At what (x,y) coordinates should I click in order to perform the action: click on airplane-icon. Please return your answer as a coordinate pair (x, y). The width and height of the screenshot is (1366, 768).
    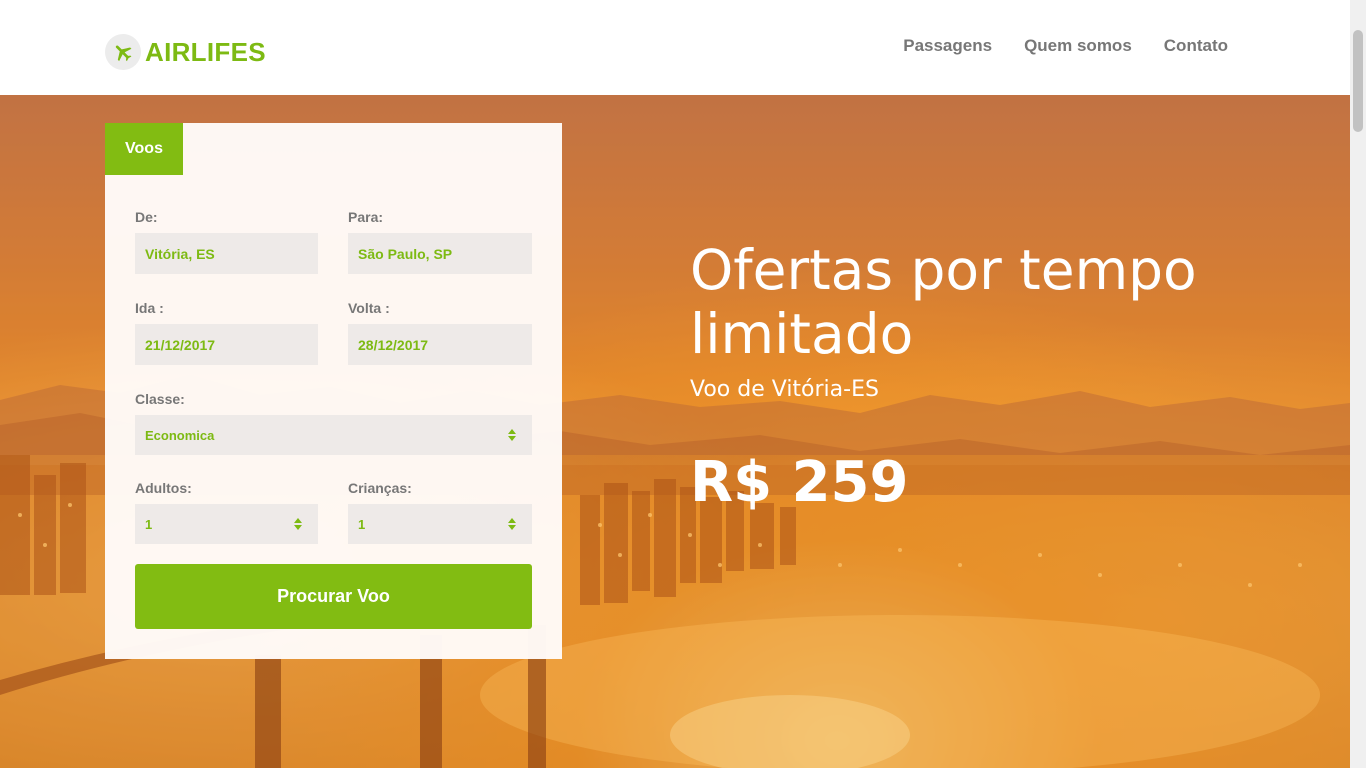
    Looking at the image, I should click on (123, 52).